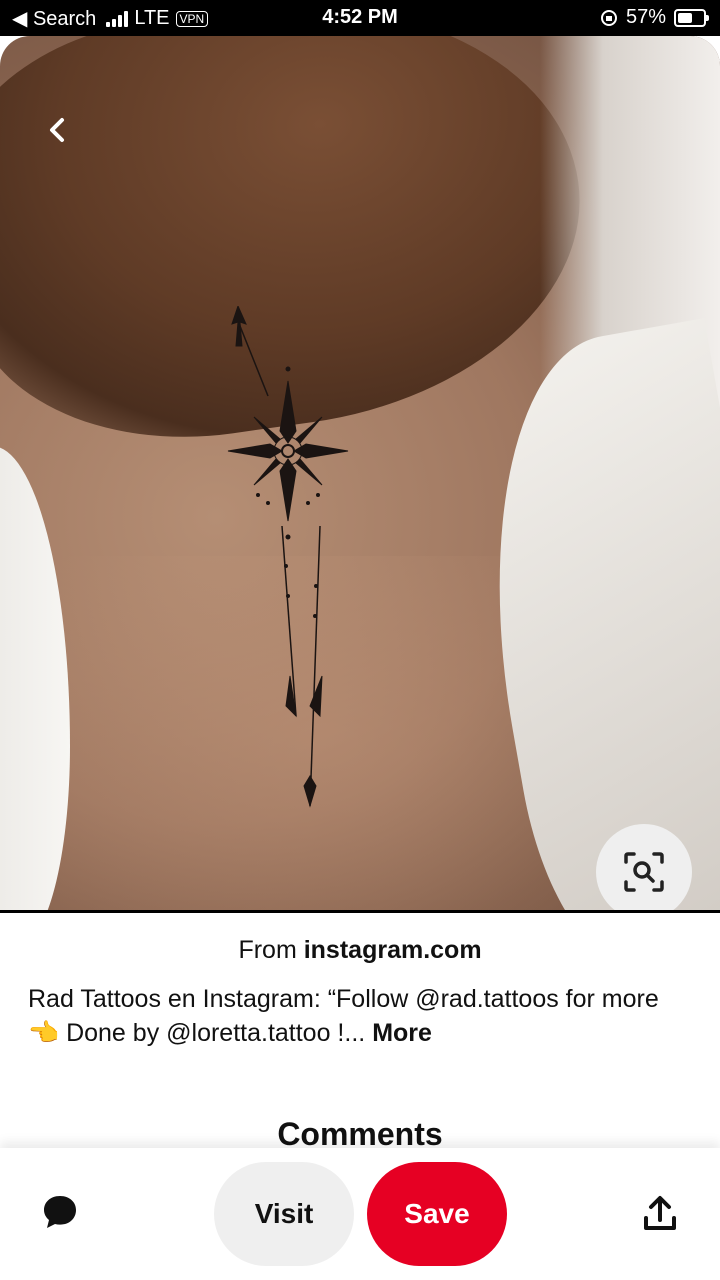 This screenshot has height=1280, width=720. What do you see at coordinates (35, 678) in the screenshot?
I see `shirt-left` at bounding box center [35, 678].